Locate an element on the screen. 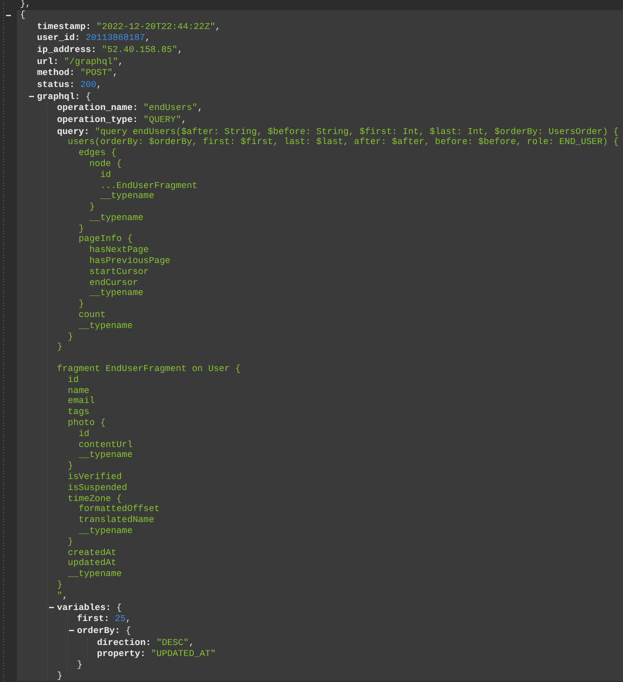  property-key: variables: is located at coordinates (84, 607).